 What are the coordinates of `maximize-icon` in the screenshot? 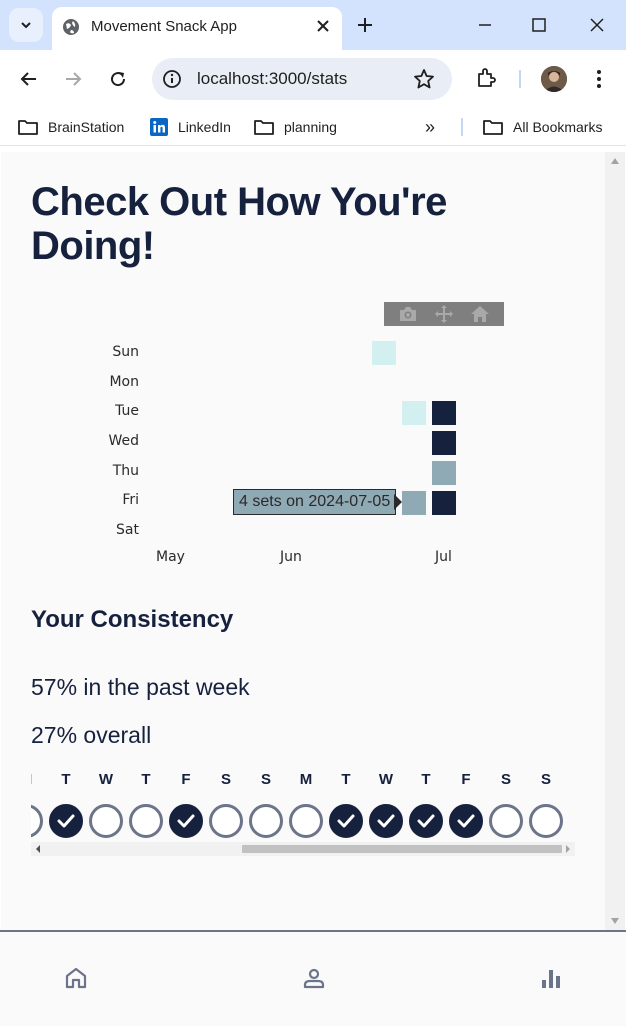 It's located at (539, 25).